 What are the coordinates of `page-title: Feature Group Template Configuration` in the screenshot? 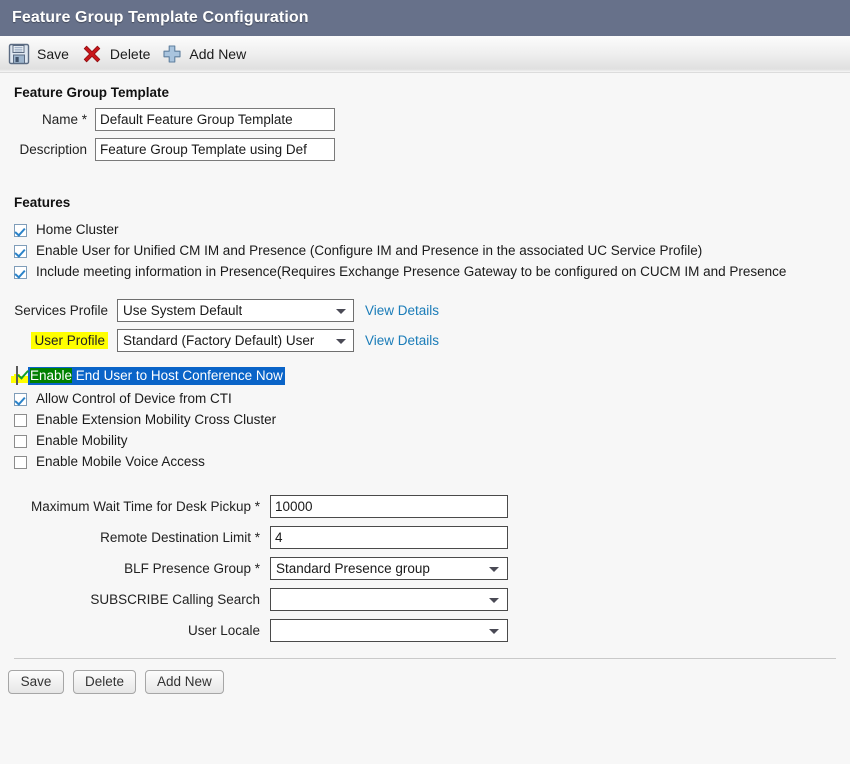 It's located at (160, 17).